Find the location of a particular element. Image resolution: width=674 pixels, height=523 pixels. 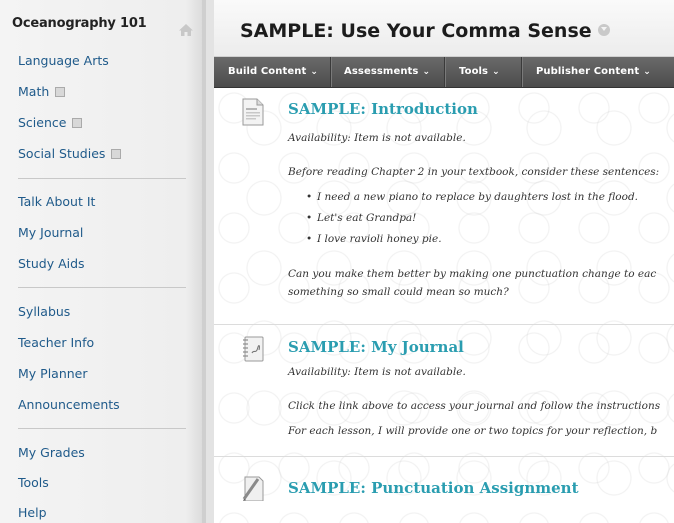

sidebar-item-announcements: Announcements is located at coordinates (97, 406).